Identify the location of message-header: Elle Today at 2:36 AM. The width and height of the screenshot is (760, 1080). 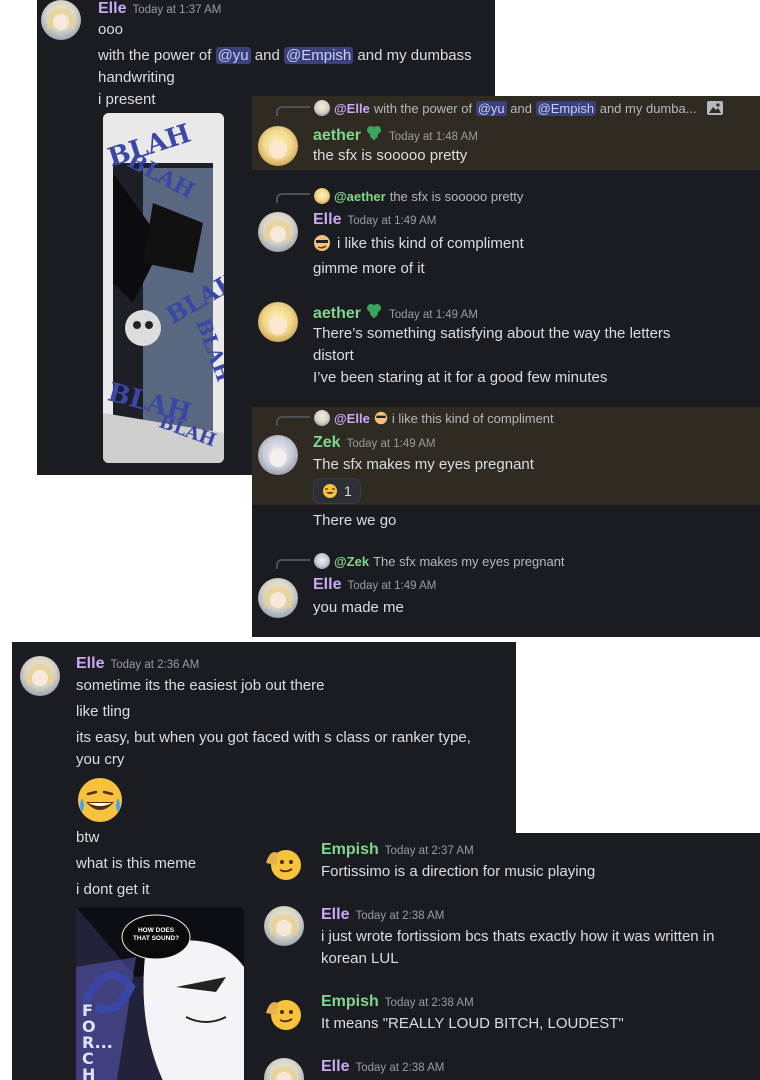
(137, 664).